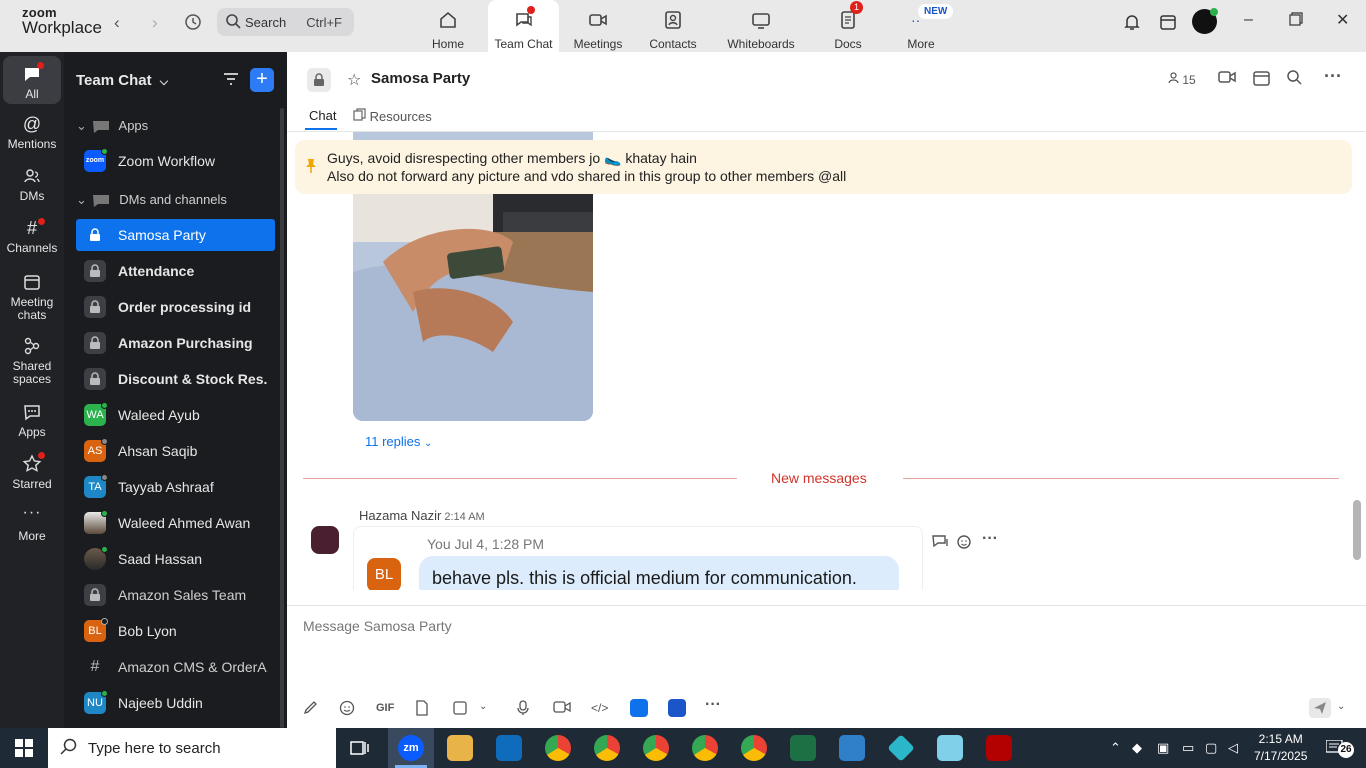 The image size is (1366, 768). Describe the element at coordinates (1233, 748) in the screenshot. I see `volume-icon: ◁` at that location.